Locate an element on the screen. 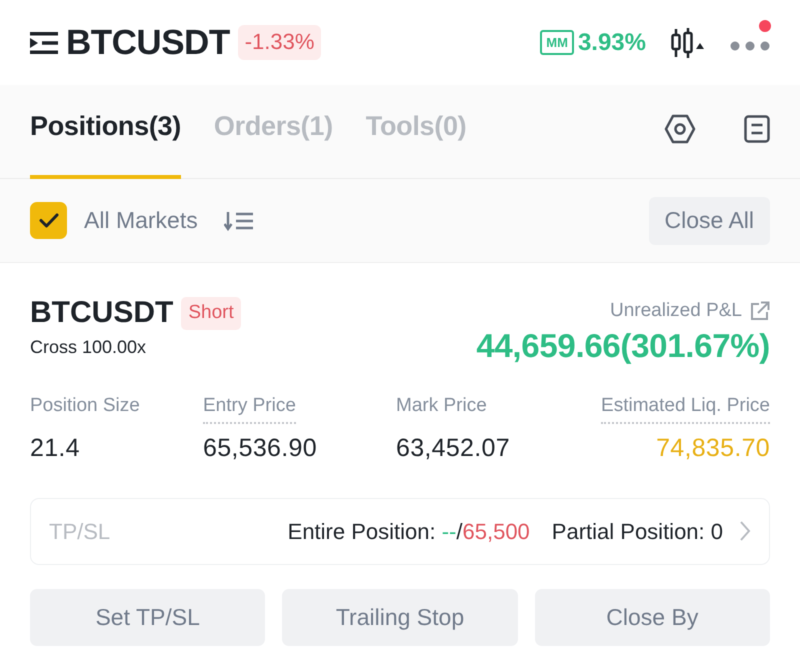 The width and height of the screenshot is (800, 651). field-value: 65,536.90 is located at coordinates (260, 448).